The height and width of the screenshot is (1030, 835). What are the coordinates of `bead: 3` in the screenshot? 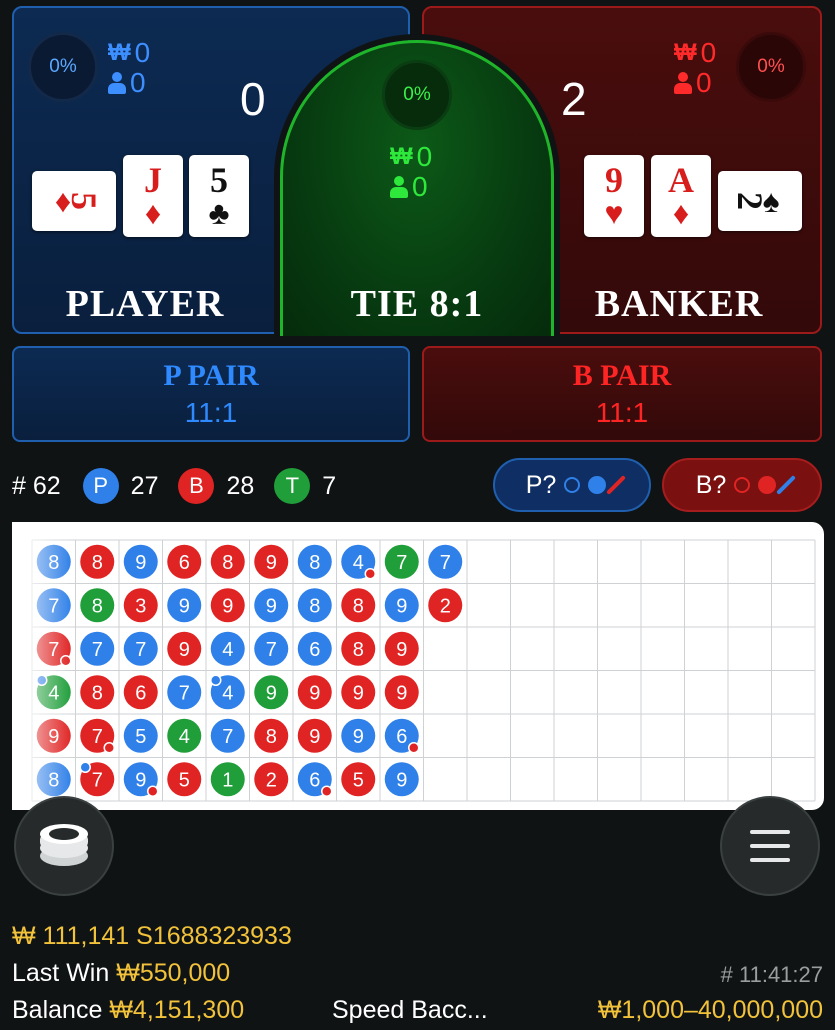 It's located at (140, 605).